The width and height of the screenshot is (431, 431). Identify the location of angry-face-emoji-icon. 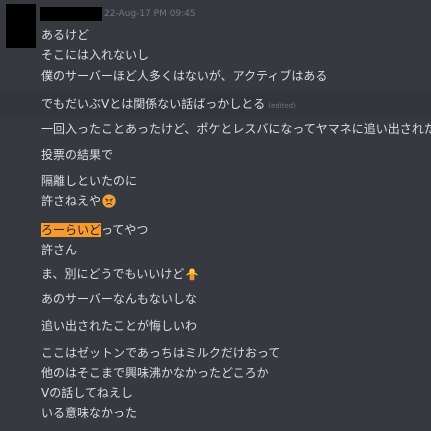
(109, 201).